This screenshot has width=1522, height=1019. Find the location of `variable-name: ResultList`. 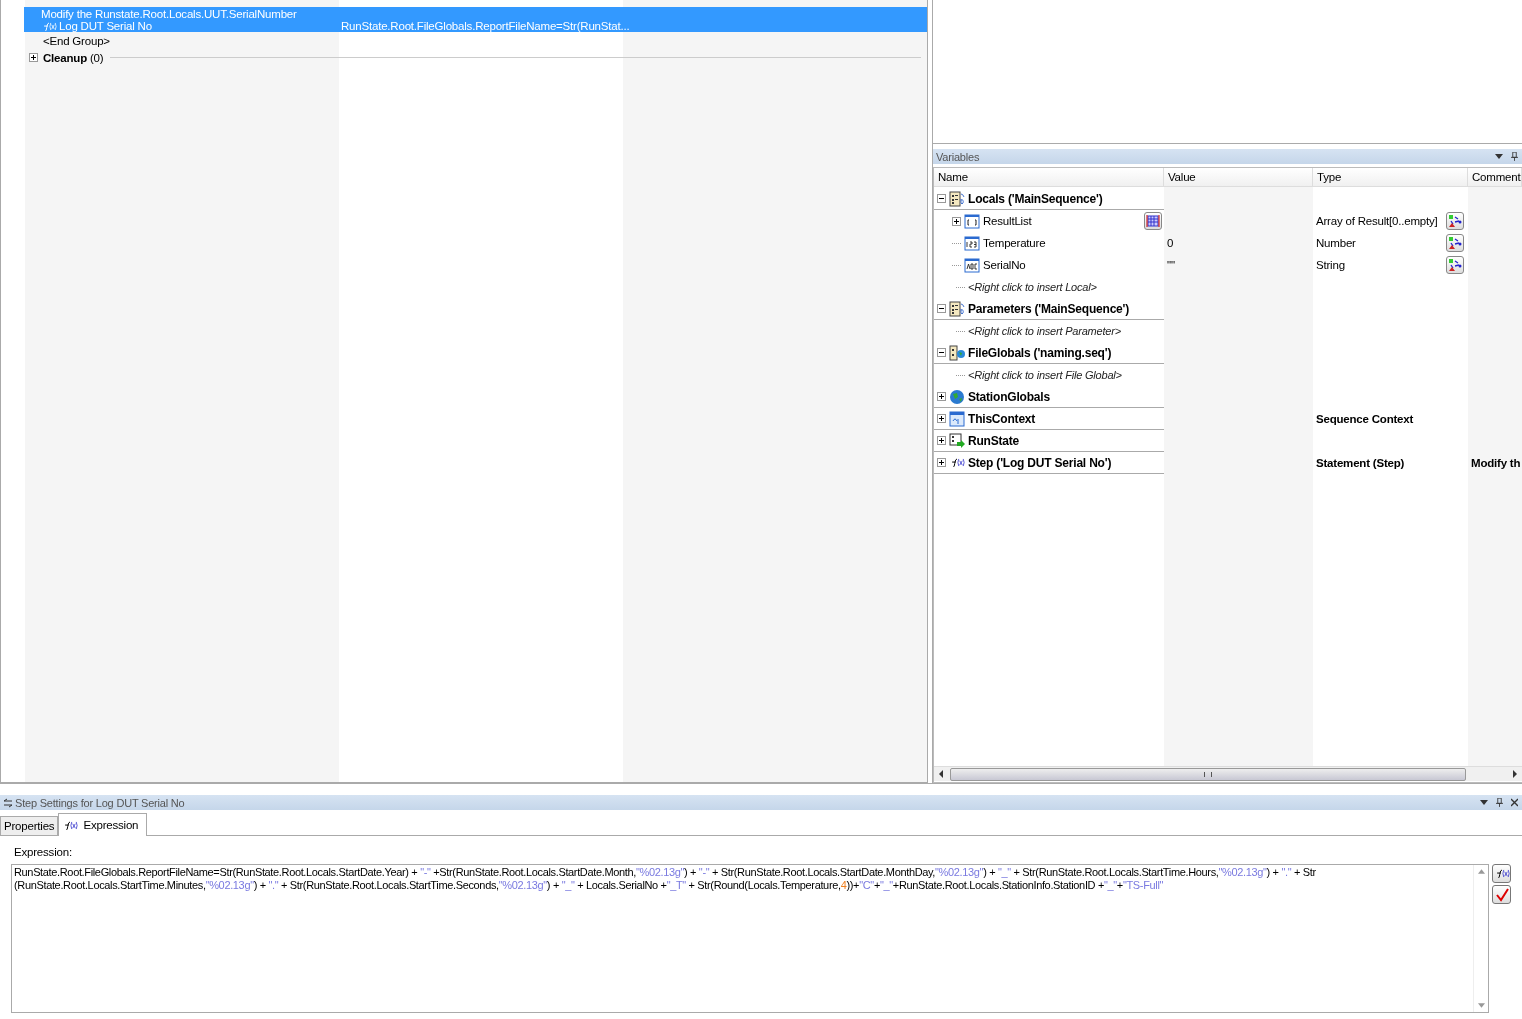

variable-name: ResultList is located at coordinates (1062, 221).